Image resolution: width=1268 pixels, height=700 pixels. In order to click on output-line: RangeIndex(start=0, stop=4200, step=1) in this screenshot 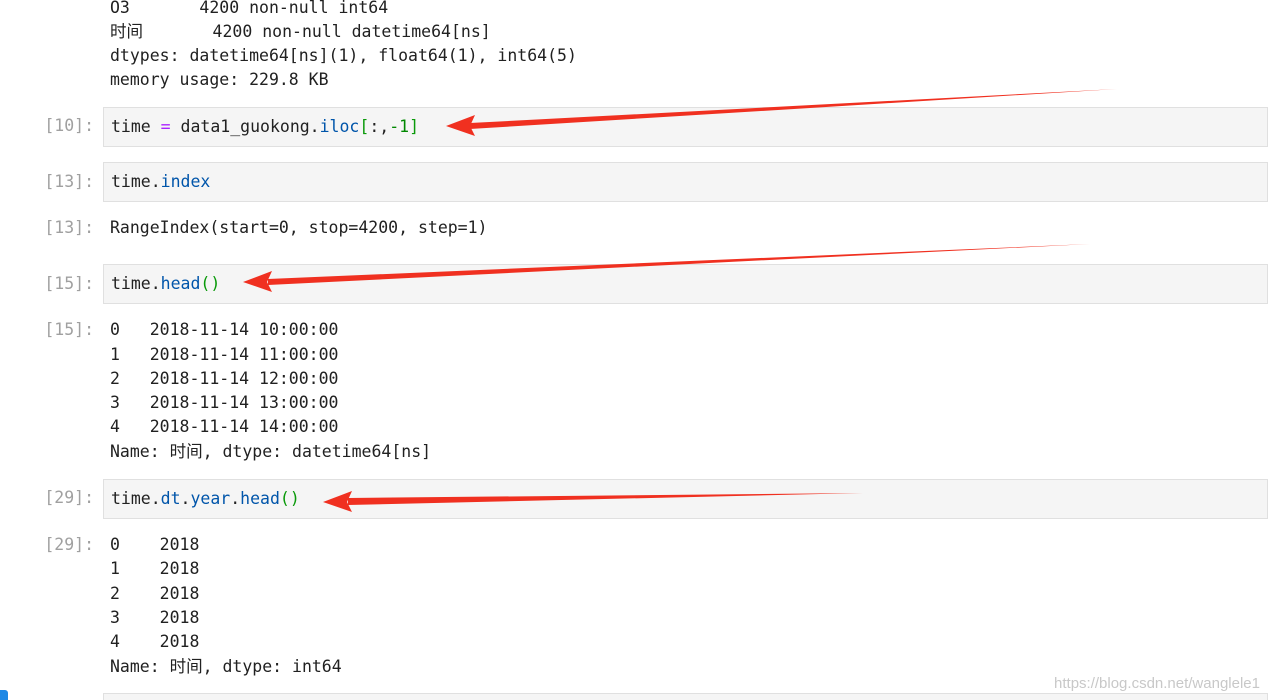, I will do `click(299, 227)`.